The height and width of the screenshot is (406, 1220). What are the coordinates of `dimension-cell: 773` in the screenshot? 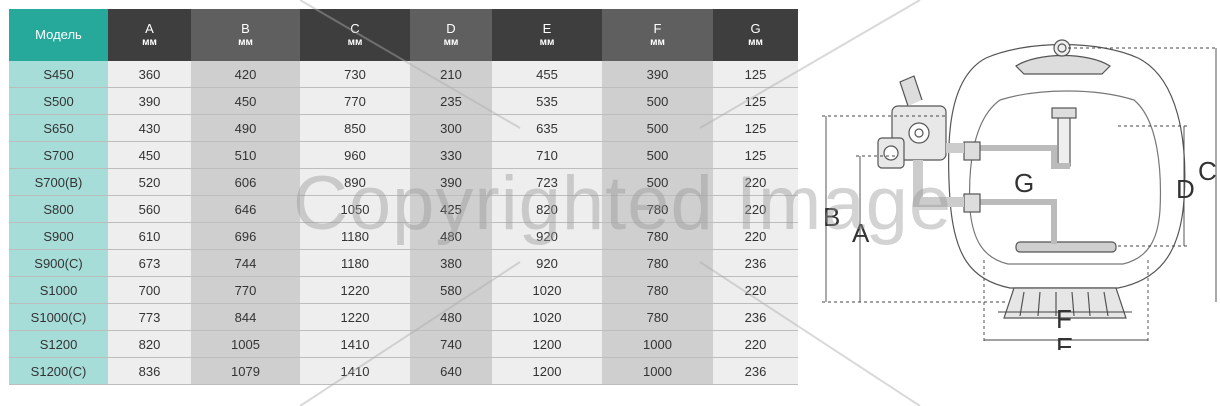 It's located at (149, 317).